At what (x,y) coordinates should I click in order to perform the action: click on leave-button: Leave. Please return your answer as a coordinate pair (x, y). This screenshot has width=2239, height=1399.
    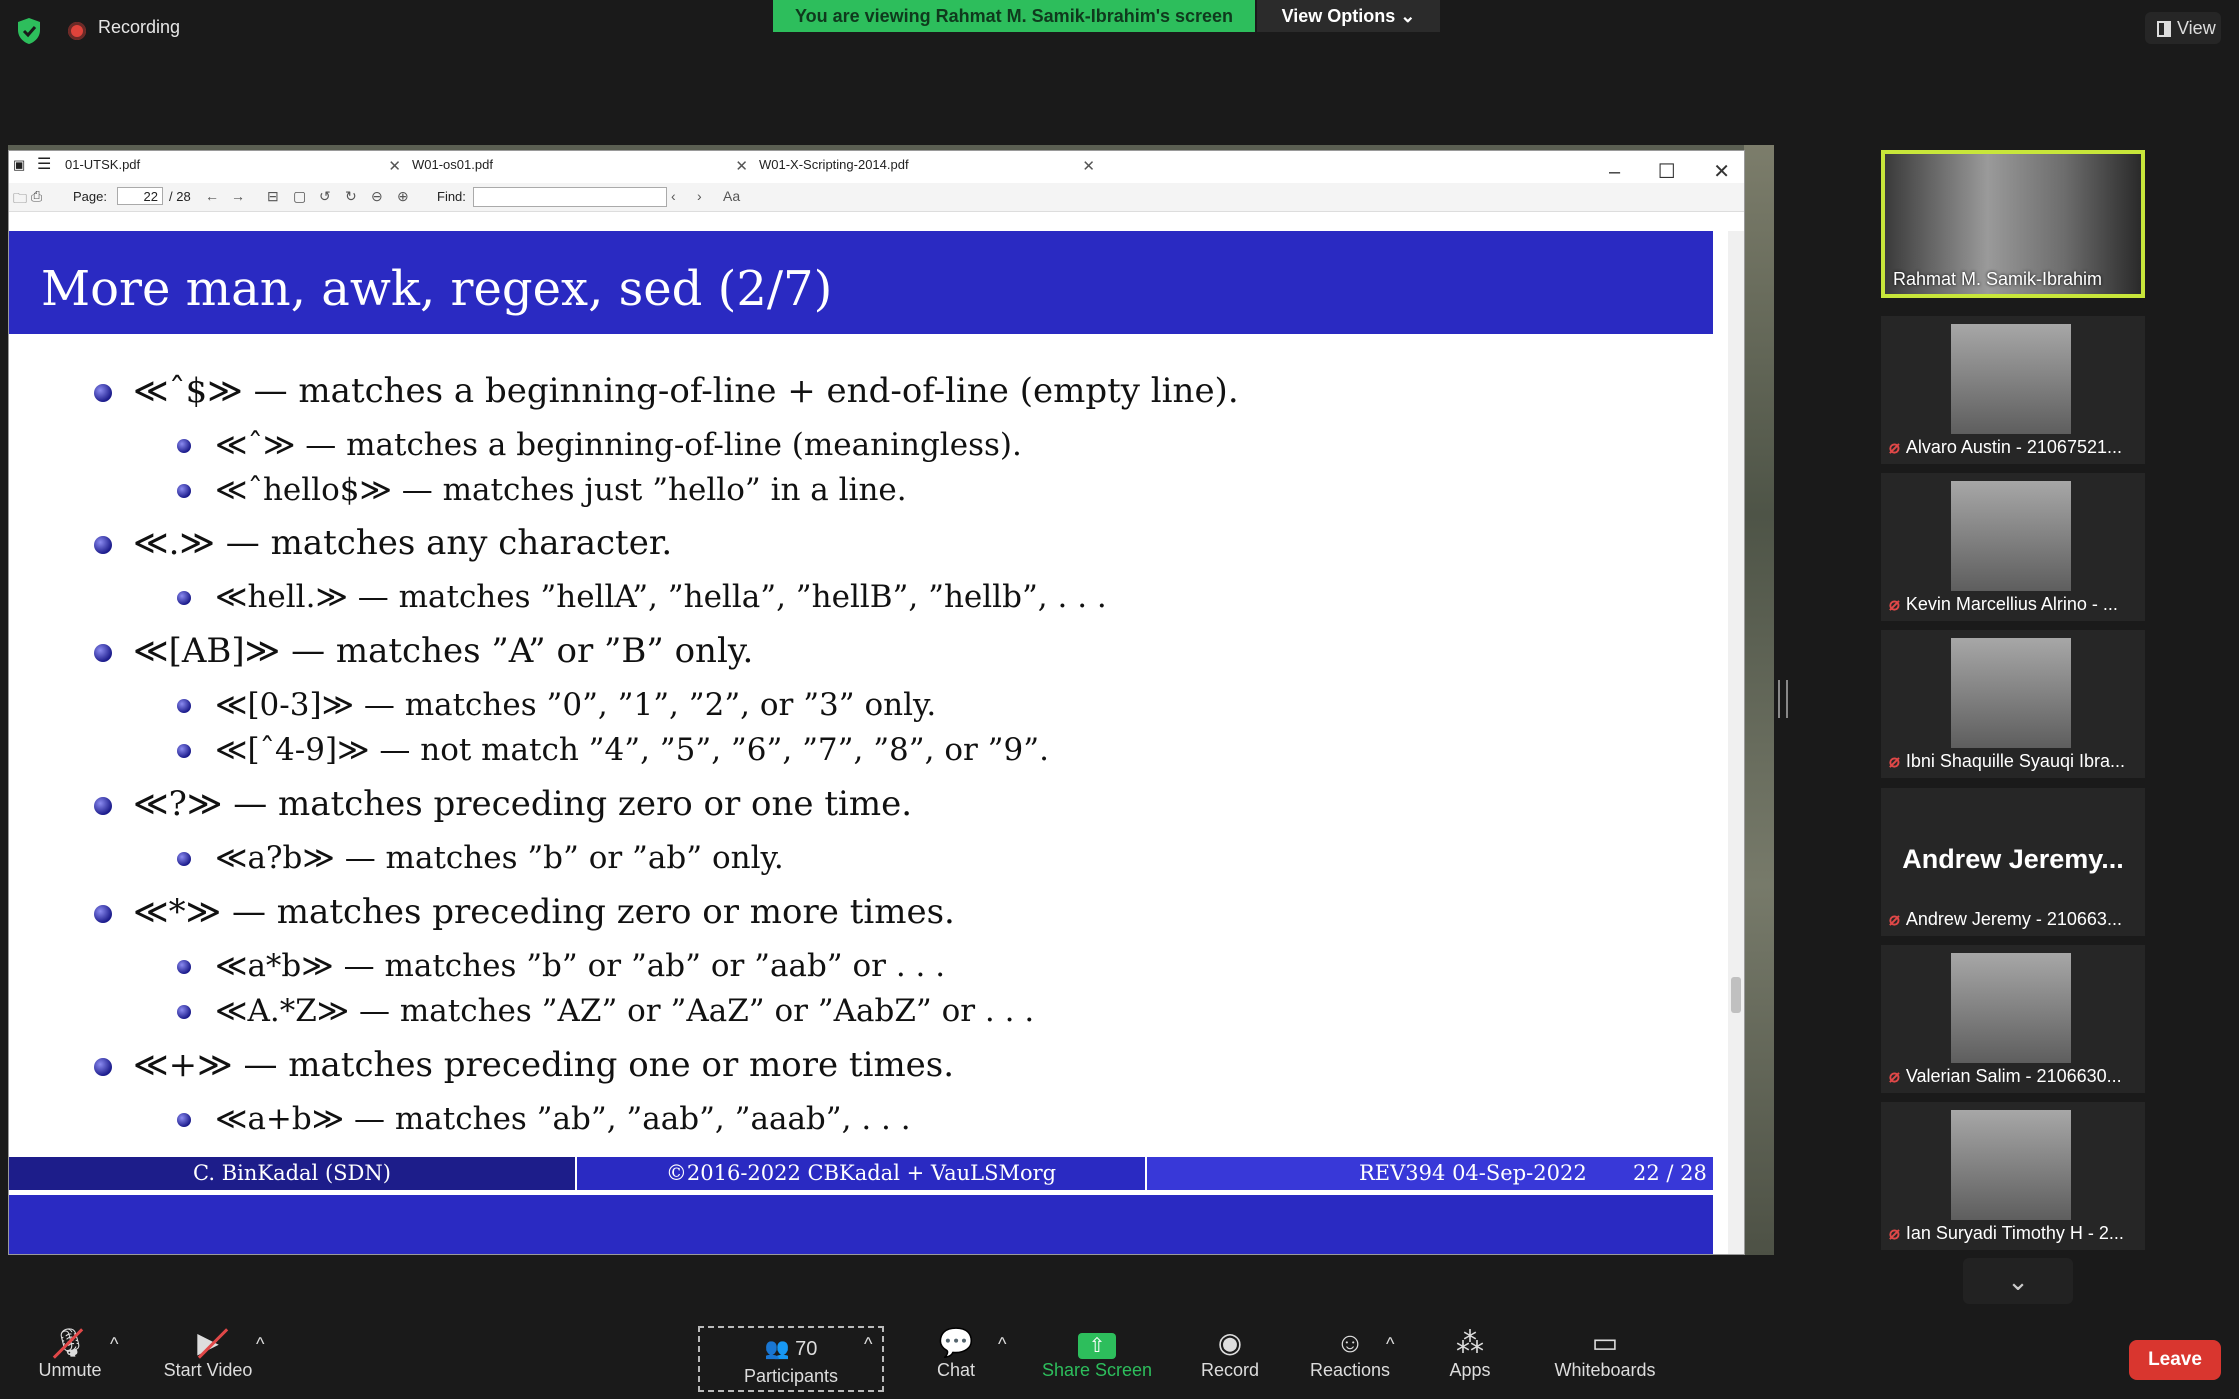
    Looking at the image, I should click on (2175, 1360).